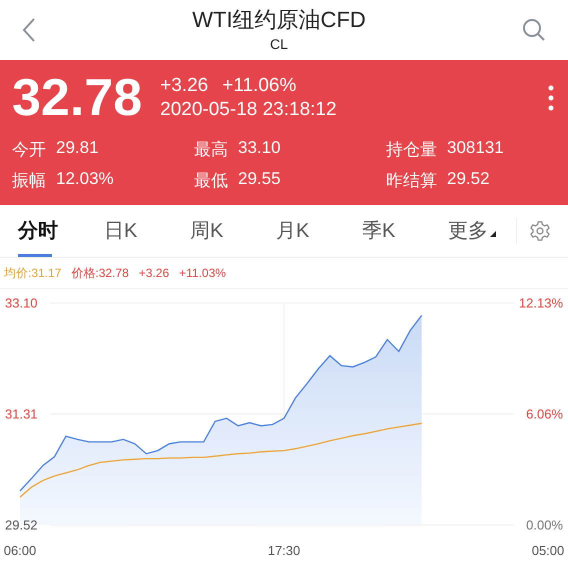  Describe the element at coordinates (534, 30) in the screenshot. I see `search-icon` at that location.